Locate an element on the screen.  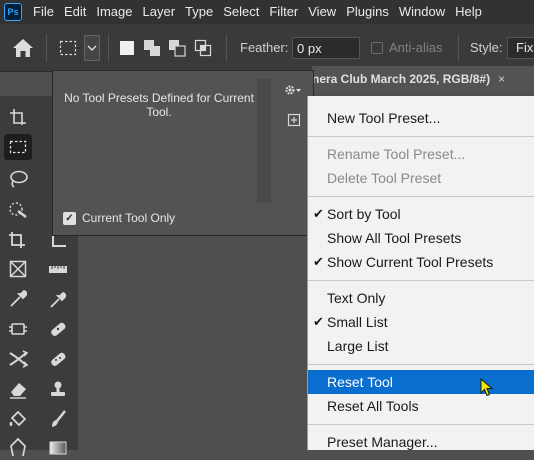
options-bar: Feather: Anti-alias Style: Fixe is located at coordinates (267, 48).